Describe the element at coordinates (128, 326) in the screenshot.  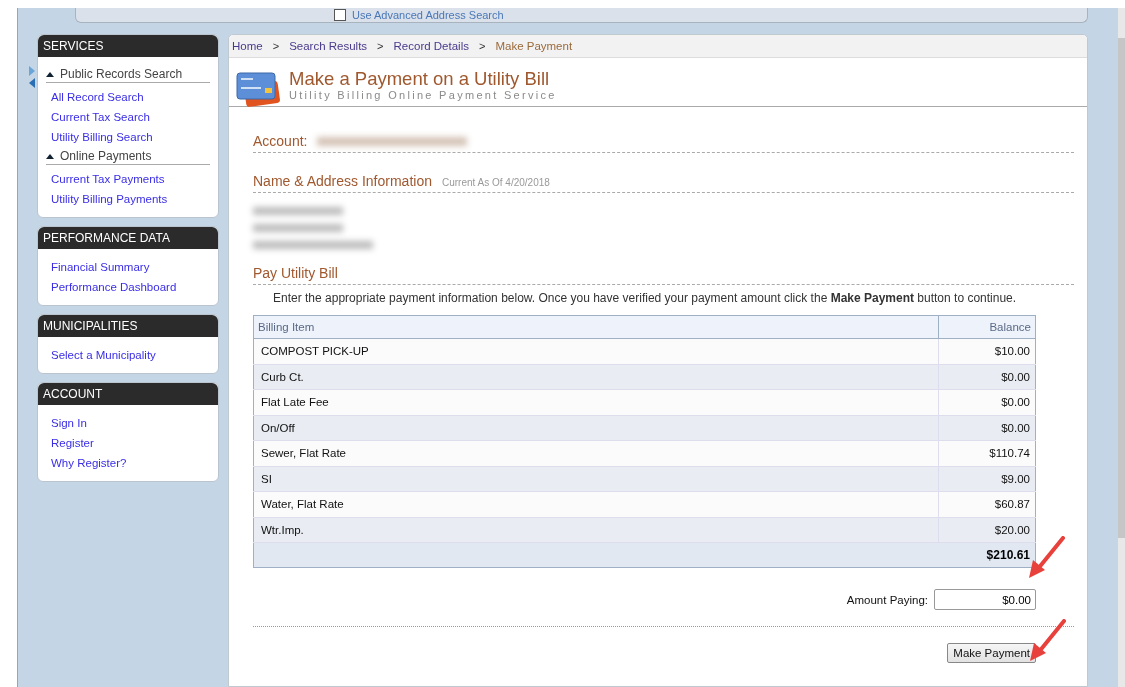
I see `panel-header: MUNICIPALITIES` at that location.